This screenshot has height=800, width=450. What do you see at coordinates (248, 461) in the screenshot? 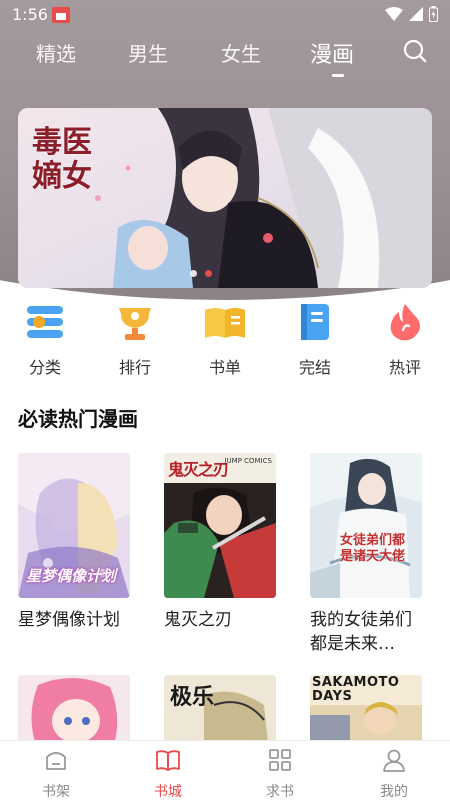
I see `publisher-label: JUMP COMICS` at bounding box center [248, 461].